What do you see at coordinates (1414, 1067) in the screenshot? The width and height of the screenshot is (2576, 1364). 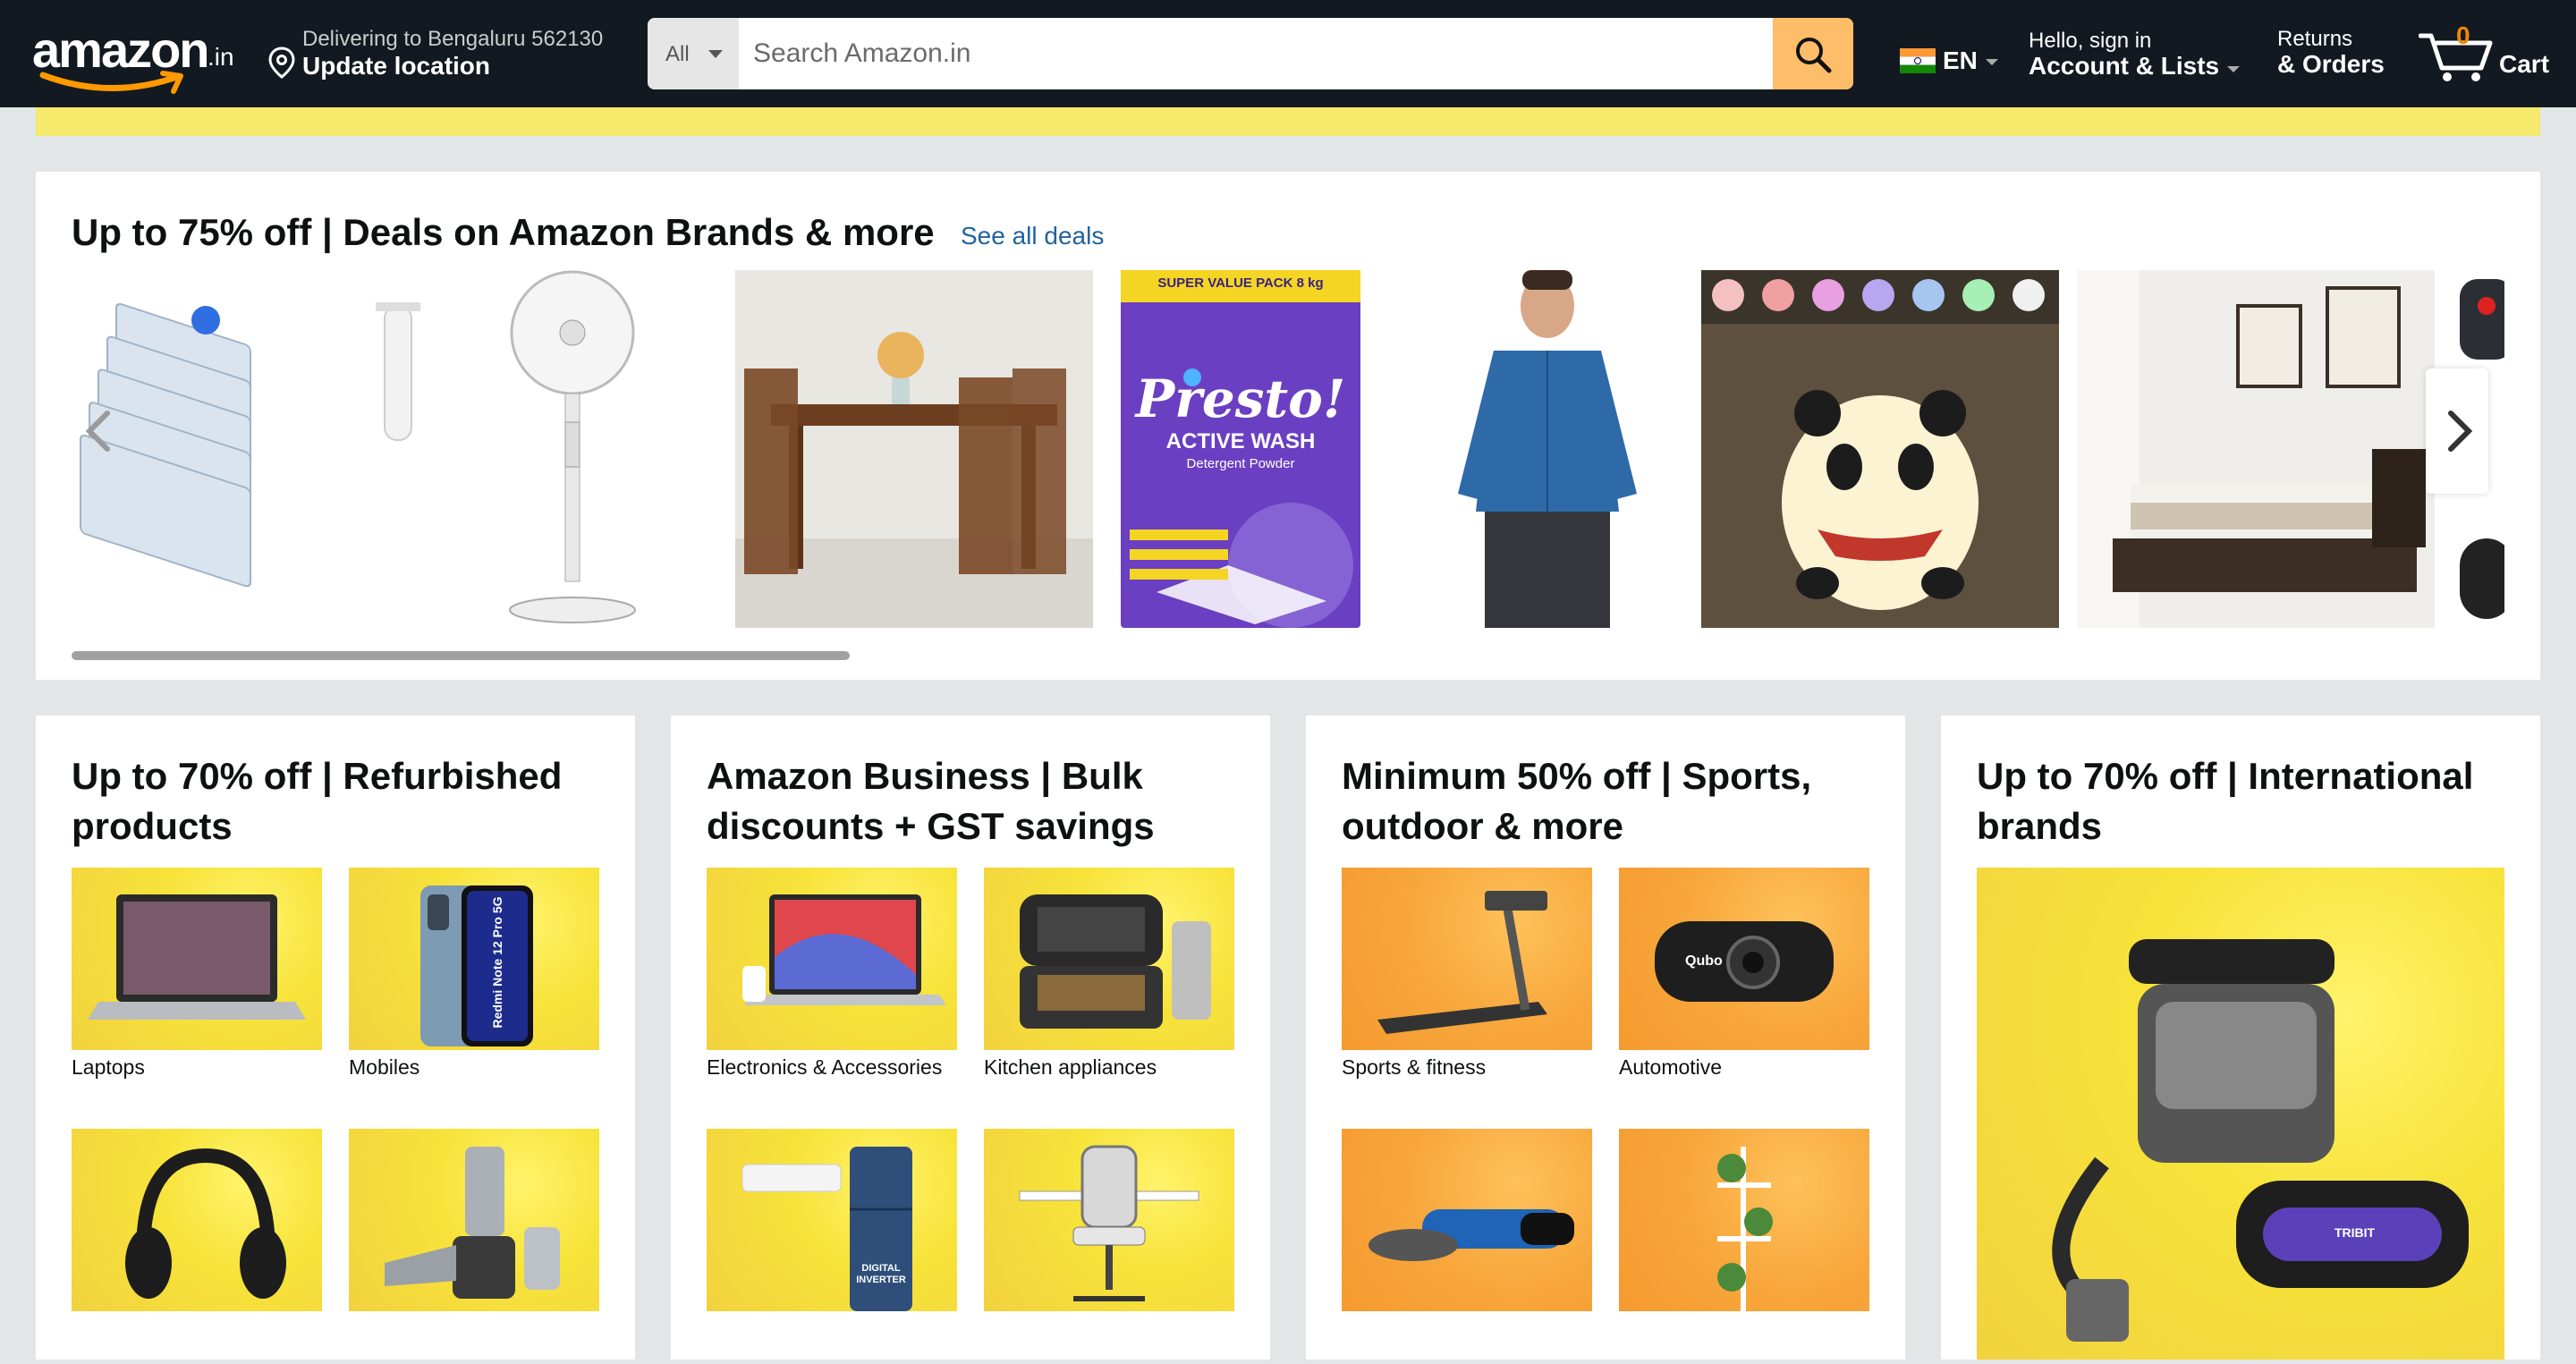 I see `tile-label: Sports & fitness` at bounding box center [1414, 1067].